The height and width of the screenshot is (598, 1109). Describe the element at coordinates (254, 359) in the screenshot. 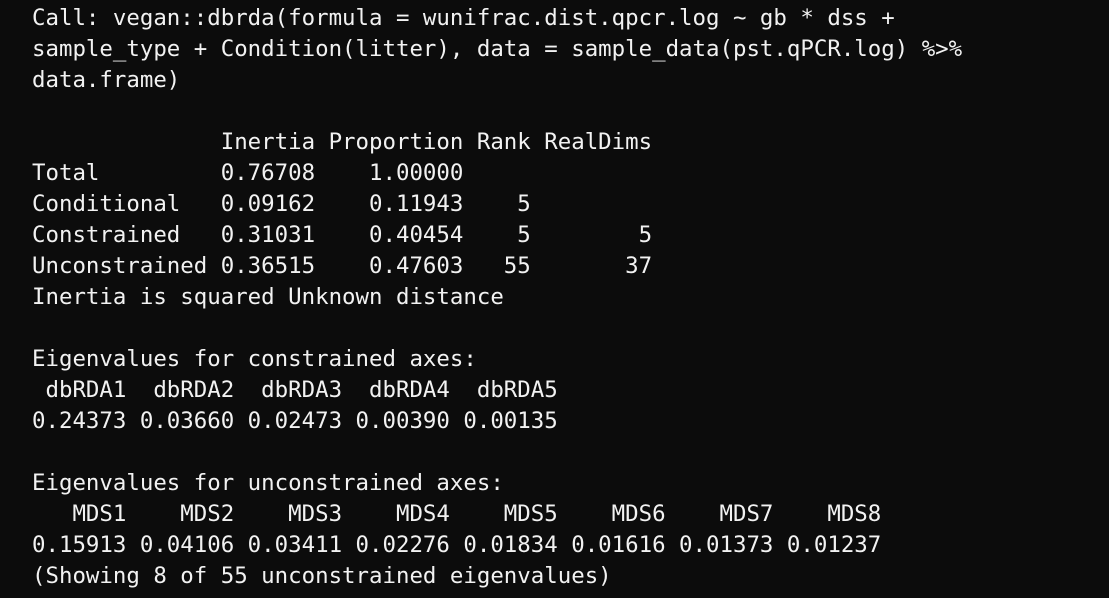

I see `constrained-eigen-title: Eigenvalues for constrained axes:` at that location.